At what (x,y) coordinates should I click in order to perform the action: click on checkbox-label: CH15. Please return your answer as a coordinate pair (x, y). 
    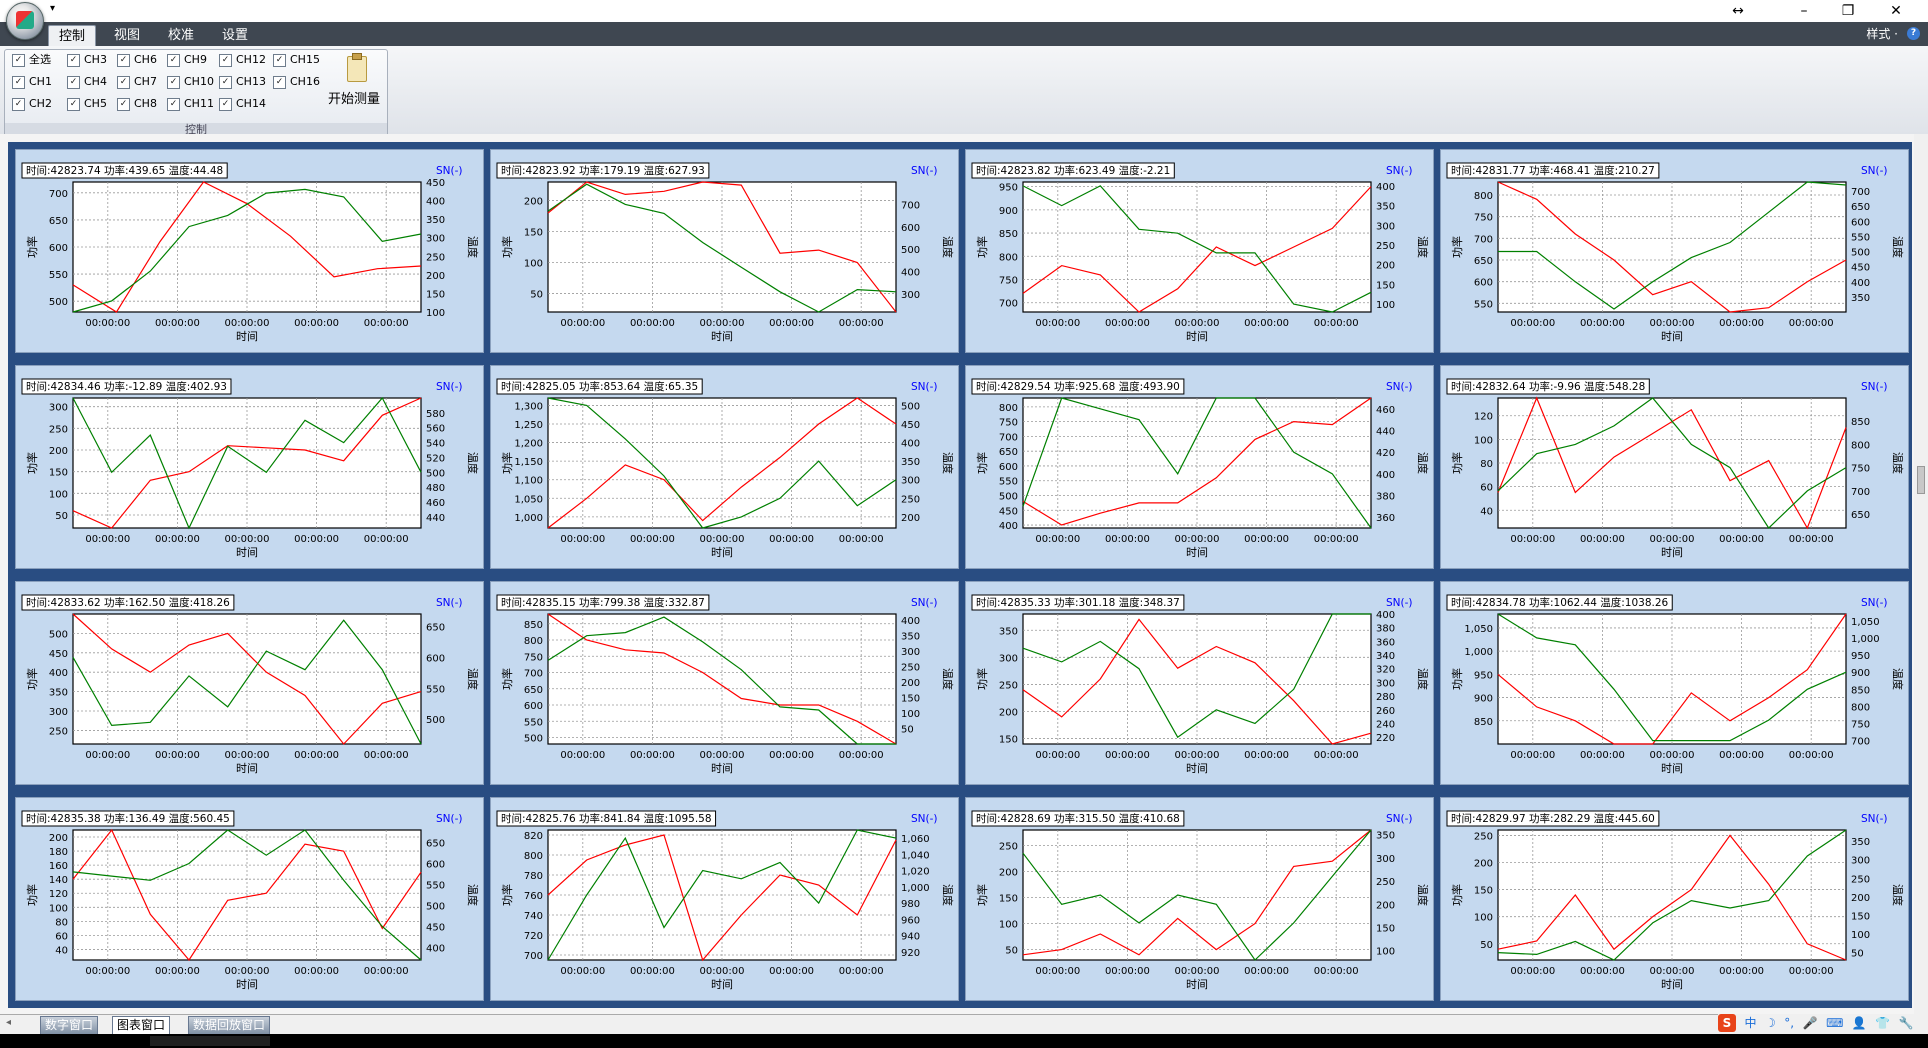
    Looking at the image, I should click on (305, 59).